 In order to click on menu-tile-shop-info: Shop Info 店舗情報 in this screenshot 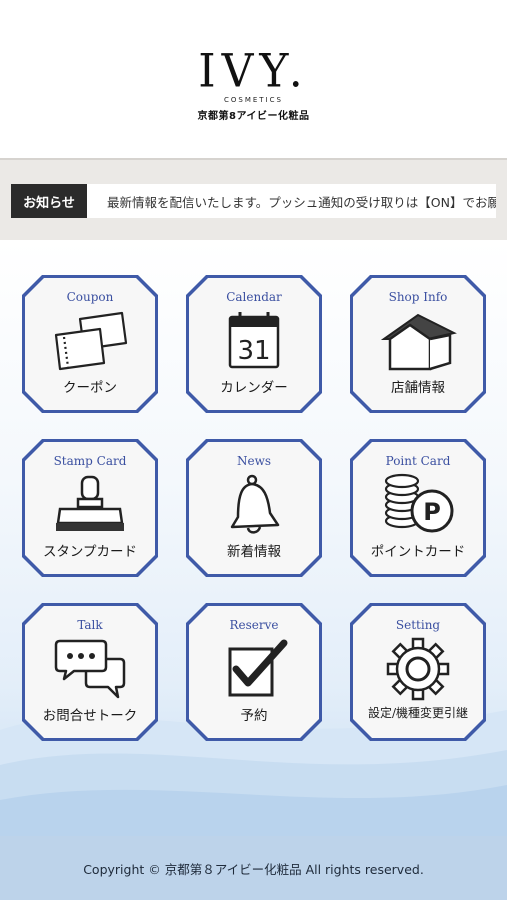, I will do `click(418, 344)`.